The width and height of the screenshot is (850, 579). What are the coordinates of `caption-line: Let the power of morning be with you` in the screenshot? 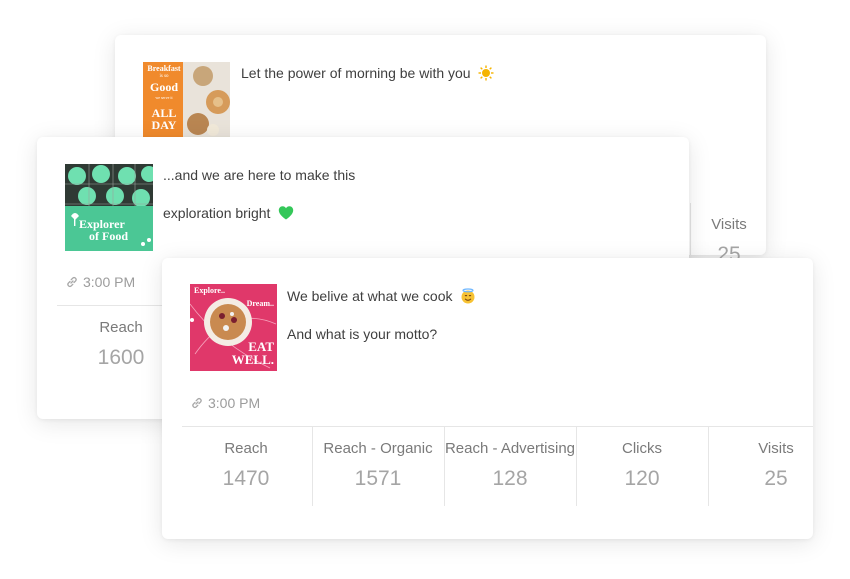 It's located at (356, 73).